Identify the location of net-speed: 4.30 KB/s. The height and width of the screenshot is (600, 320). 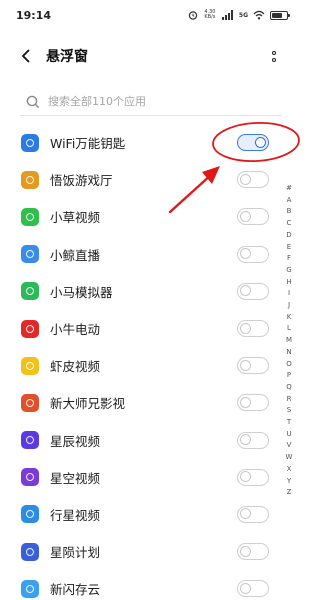
(210, 14).